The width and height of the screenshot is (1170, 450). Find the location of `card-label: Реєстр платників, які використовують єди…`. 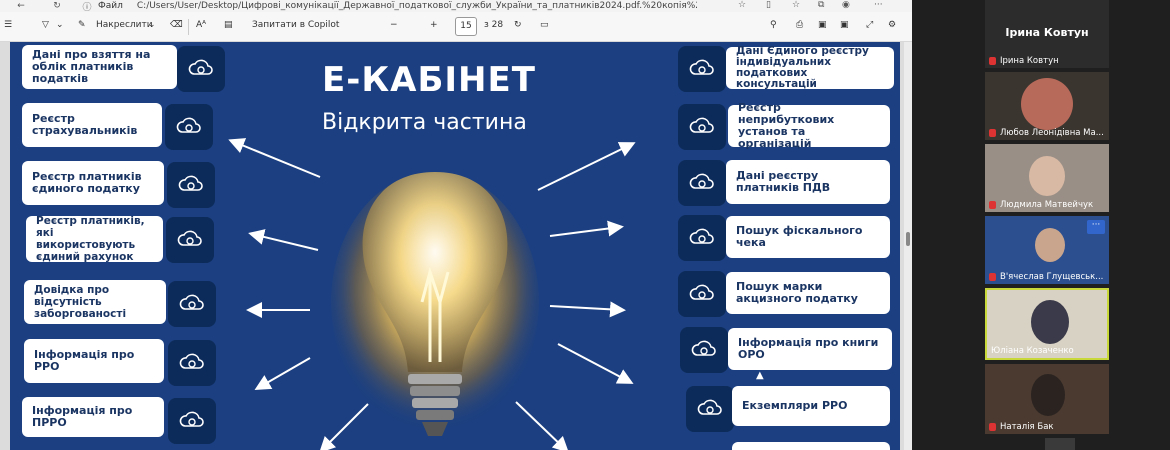

card-label: Реєстр платників, які використовують єди… is located at coordinates (90, 239).